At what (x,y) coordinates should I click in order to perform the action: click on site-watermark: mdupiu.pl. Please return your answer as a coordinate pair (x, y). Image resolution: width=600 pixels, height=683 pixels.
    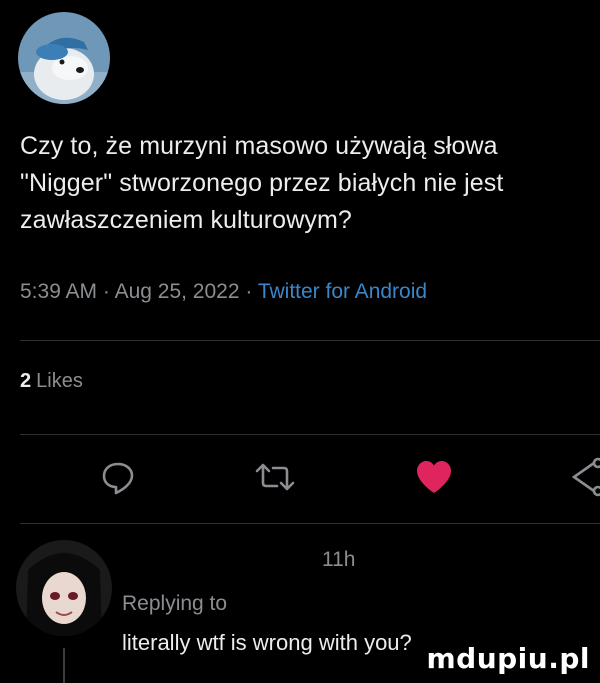
    Looking at the image, I should click on (508, 658).